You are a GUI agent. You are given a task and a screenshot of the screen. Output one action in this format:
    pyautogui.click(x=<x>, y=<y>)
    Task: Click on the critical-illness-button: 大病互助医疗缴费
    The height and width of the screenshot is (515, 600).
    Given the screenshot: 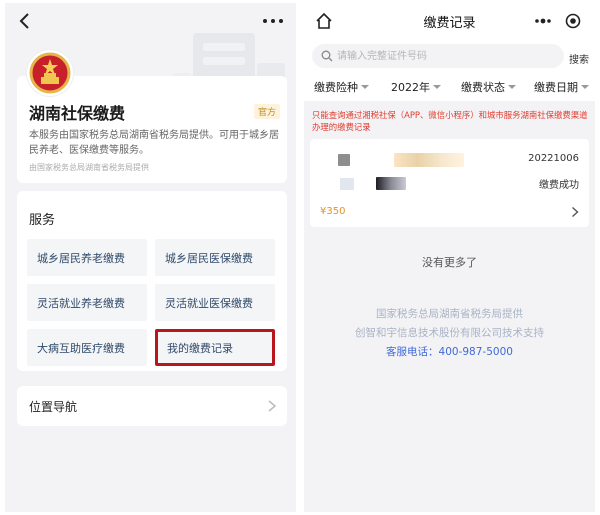 What is the action you would take?
    pyautogui.click(x=87, y=347)
    